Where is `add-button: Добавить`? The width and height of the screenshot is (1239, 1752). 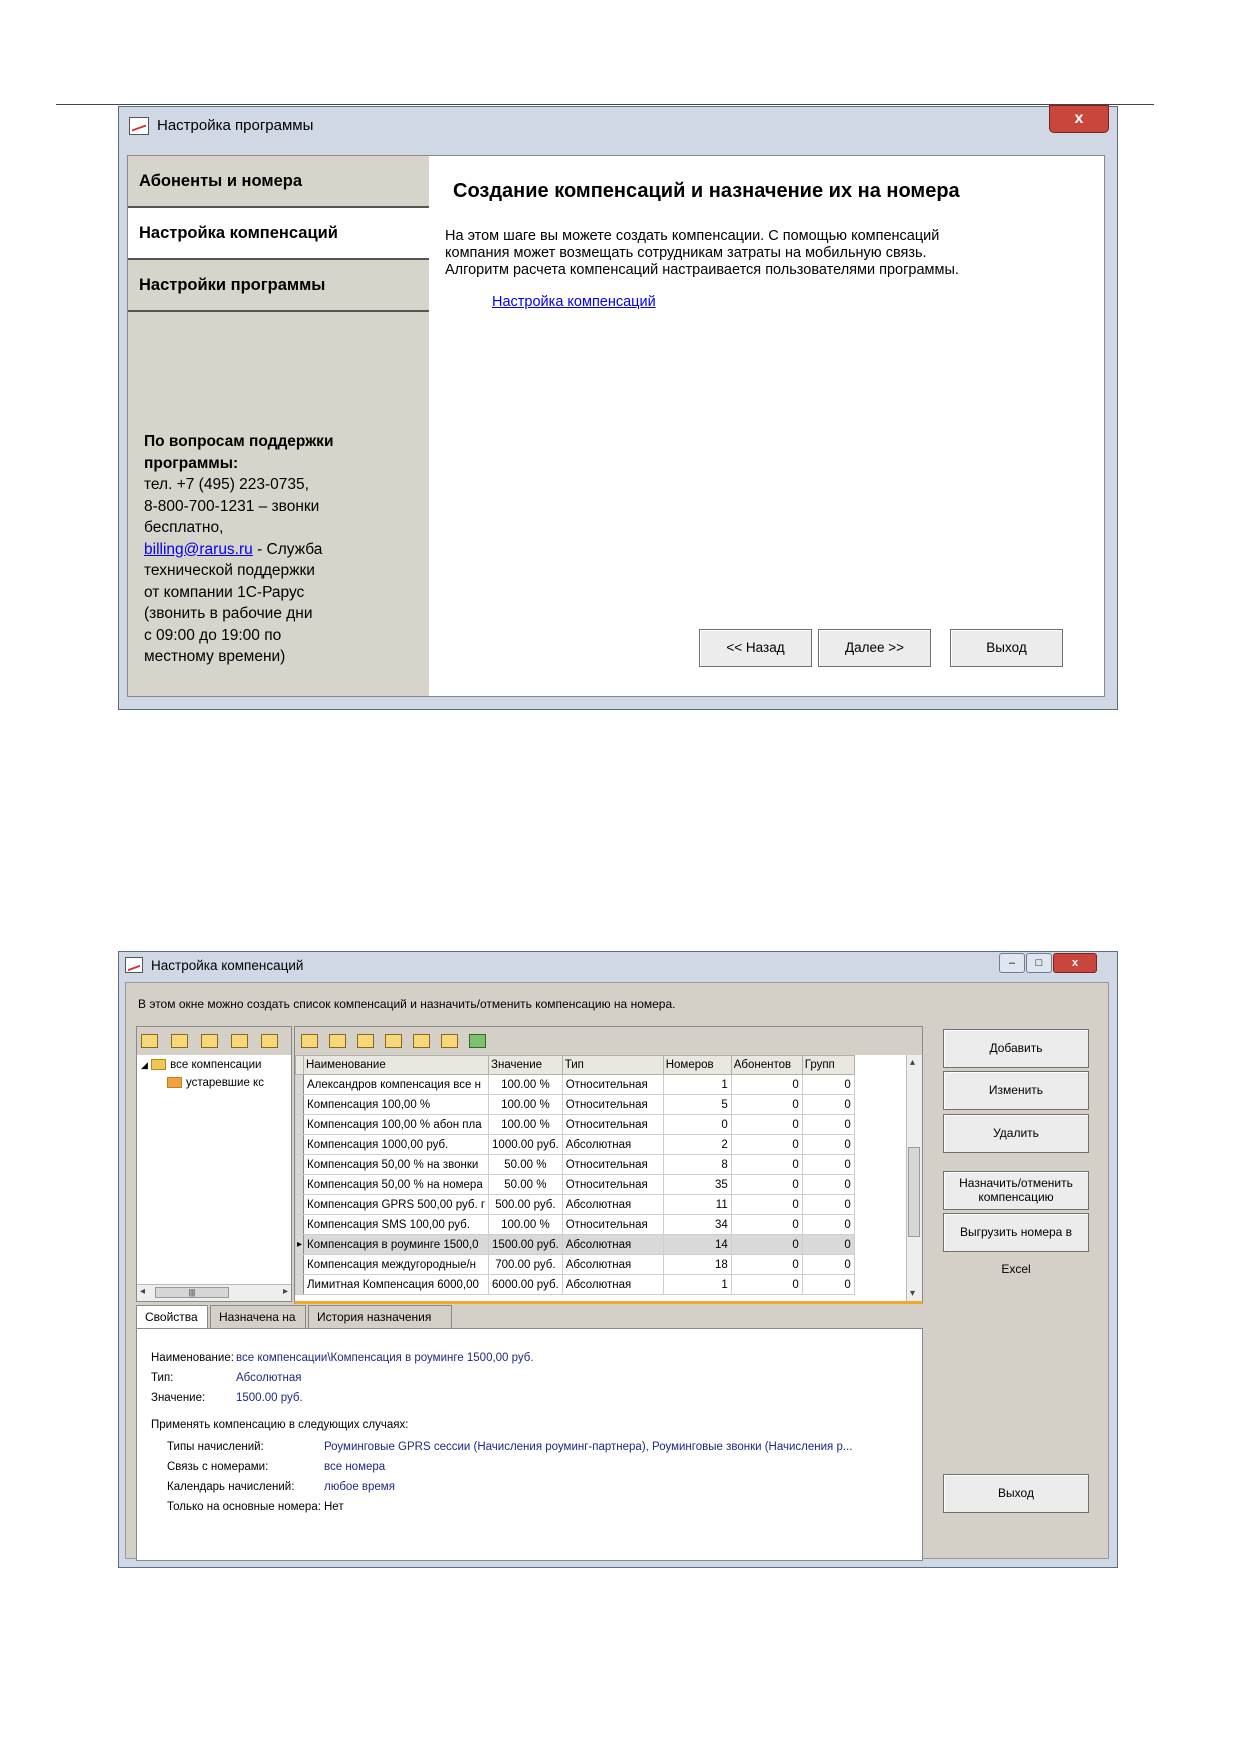
add-button: Добавить is located at coordinates (1016, 1048).